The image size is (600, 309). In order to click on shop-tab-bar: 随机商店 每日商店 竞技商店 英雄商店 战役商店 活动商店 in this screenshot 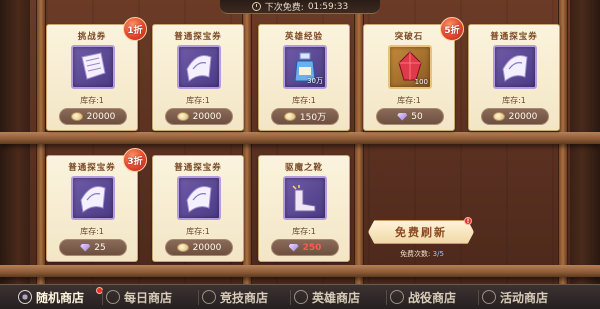, I will do `click(300, 296)`.